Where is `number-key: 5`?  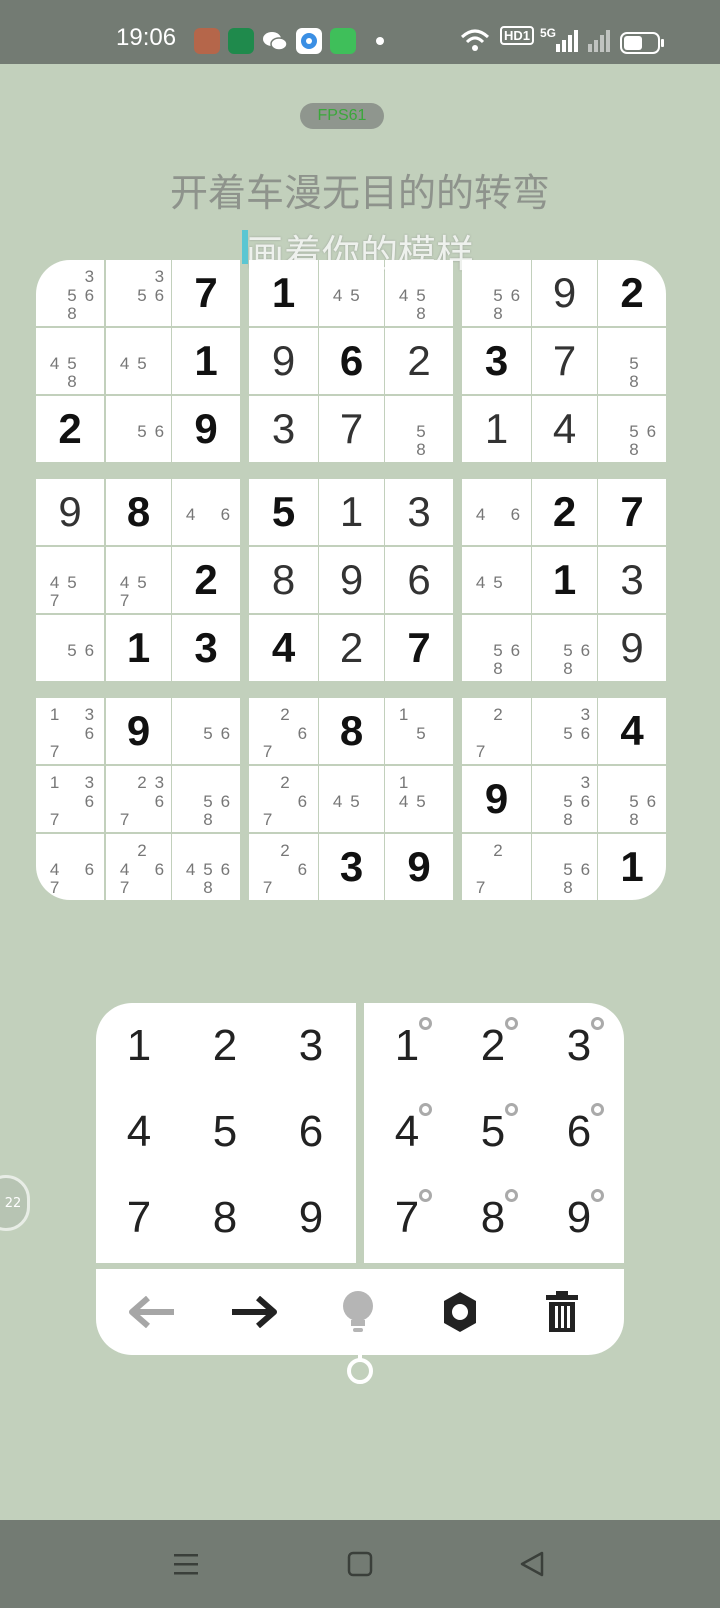
number-key: 5 is located at coordinates (225, 1132).